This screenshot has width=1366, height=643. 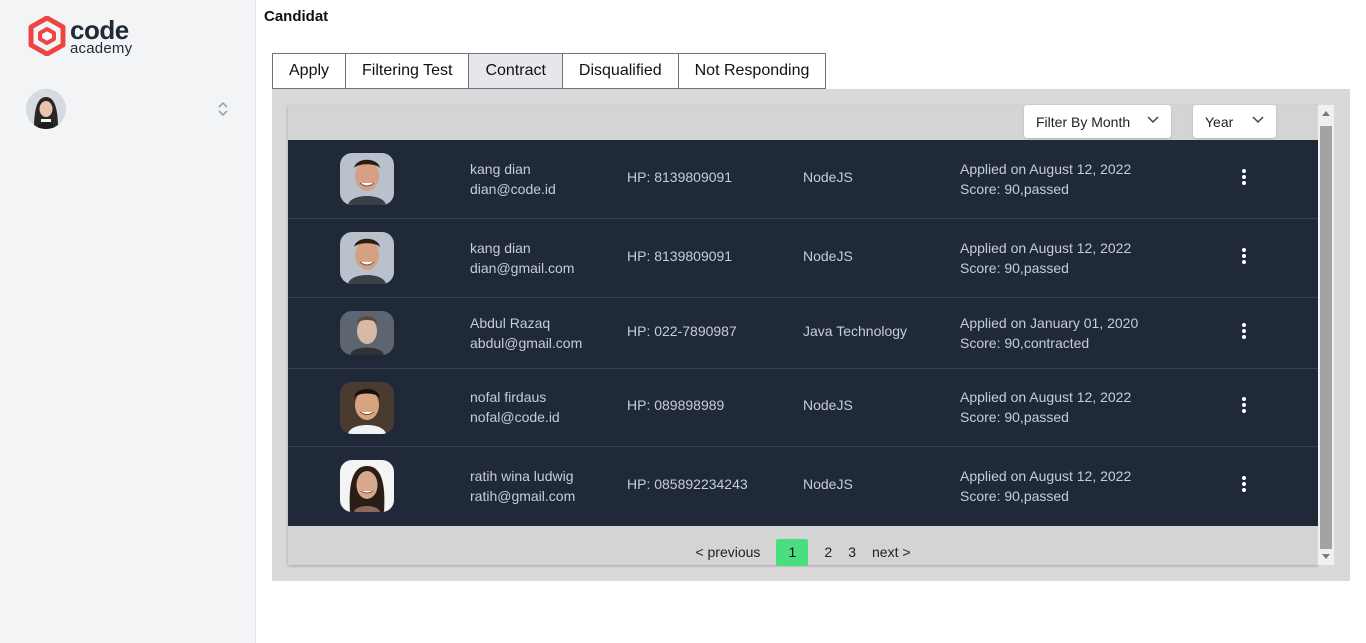 I want to click on scrollbar-thumb, so click(x=1326, y=337).